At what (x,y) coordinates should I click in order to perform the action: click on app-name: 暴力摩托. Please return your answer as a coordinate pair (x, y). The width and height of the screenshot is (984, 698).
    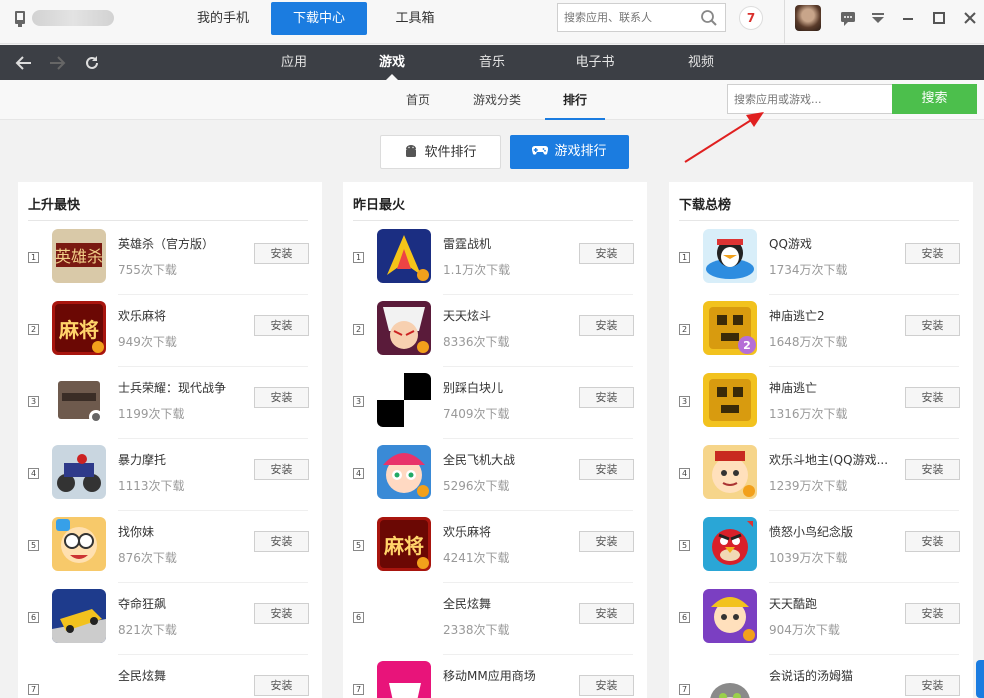
    Looking at the image, I should click on (184, 459).